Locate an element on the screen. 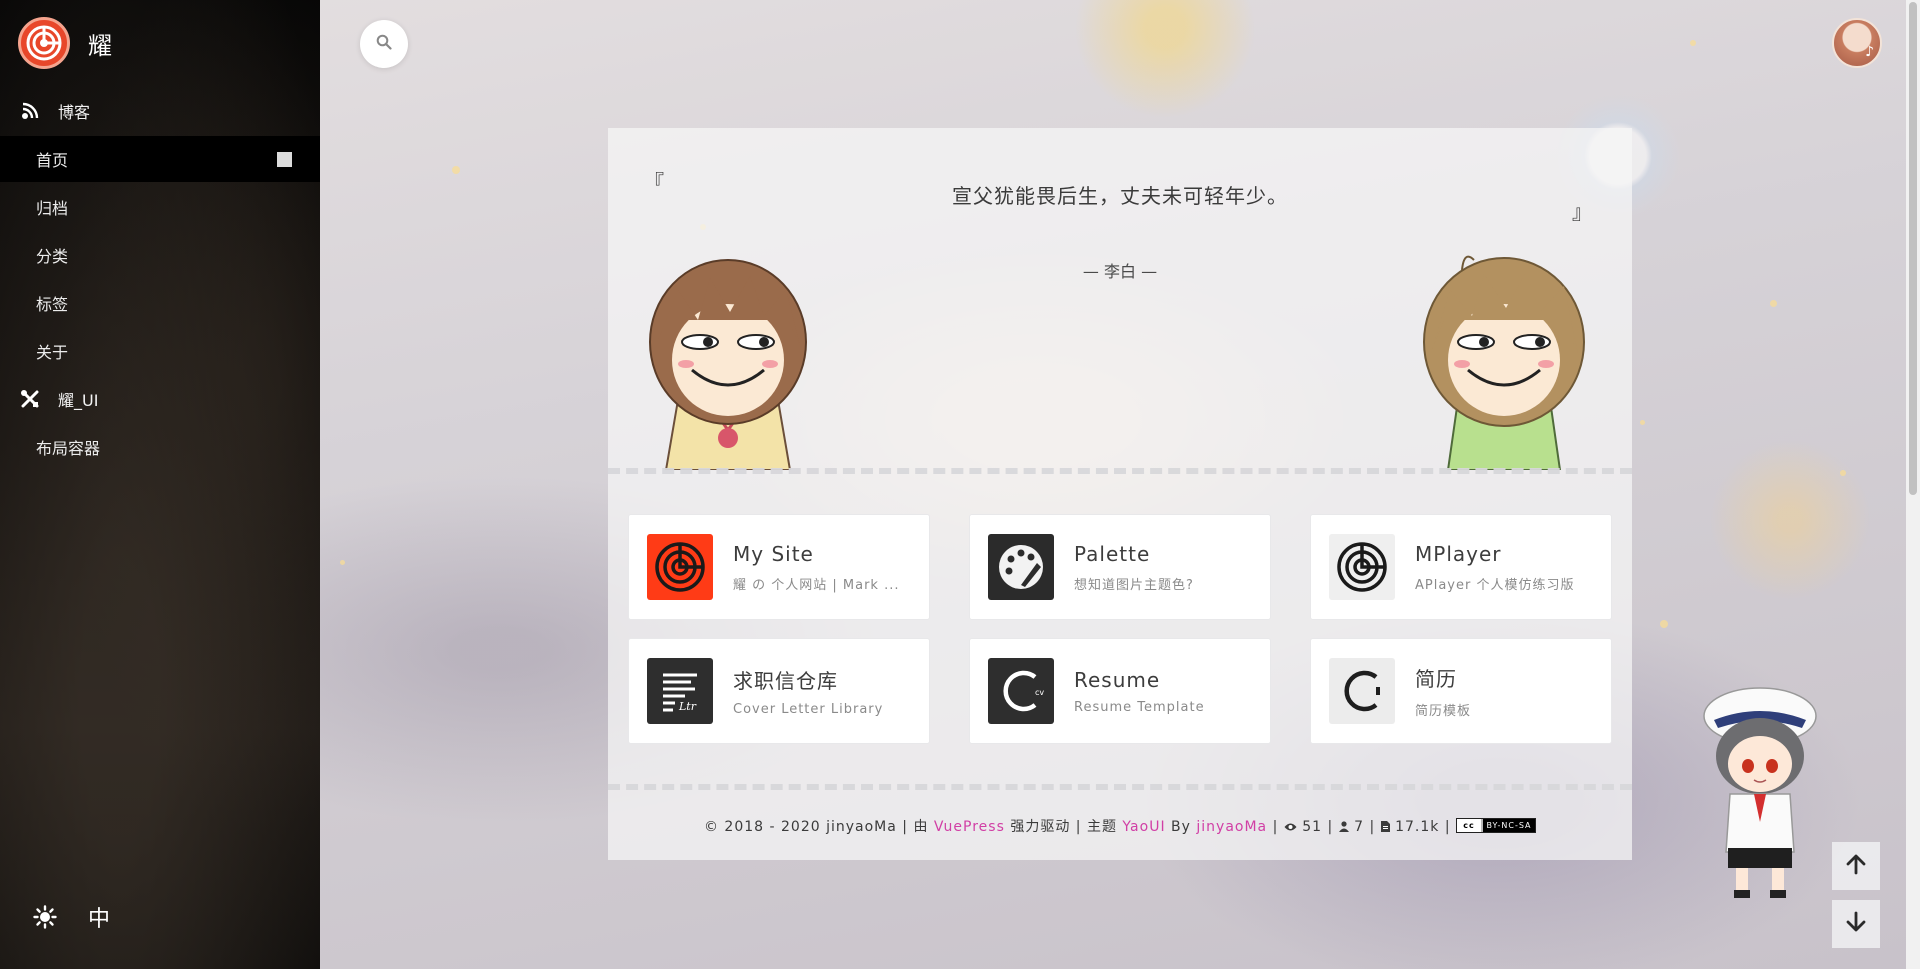 This screenshot has width=1920, height=969. letter-icon: Ltr is located at coordinates (680, 691).